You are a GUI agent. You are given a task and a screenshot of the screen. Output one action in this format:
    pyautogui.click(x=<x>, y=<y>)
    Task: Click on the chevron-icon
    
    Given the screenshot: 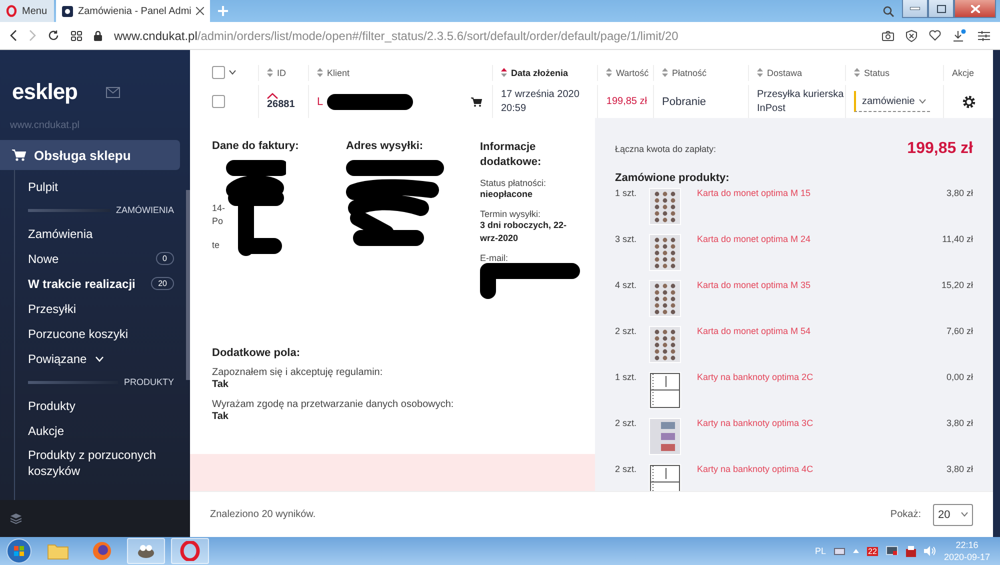 What is the action you would take?
    pyautogui.click(x=964, y=514)
    